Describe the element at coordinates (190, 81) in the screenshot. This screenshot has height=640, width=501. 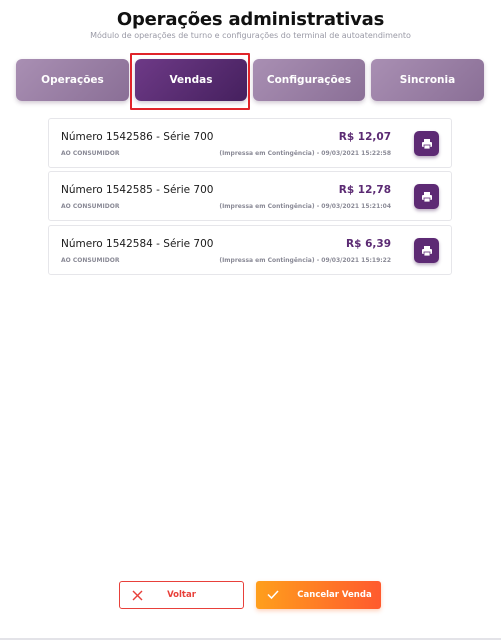
I see `active-tab-highlight` at that location.